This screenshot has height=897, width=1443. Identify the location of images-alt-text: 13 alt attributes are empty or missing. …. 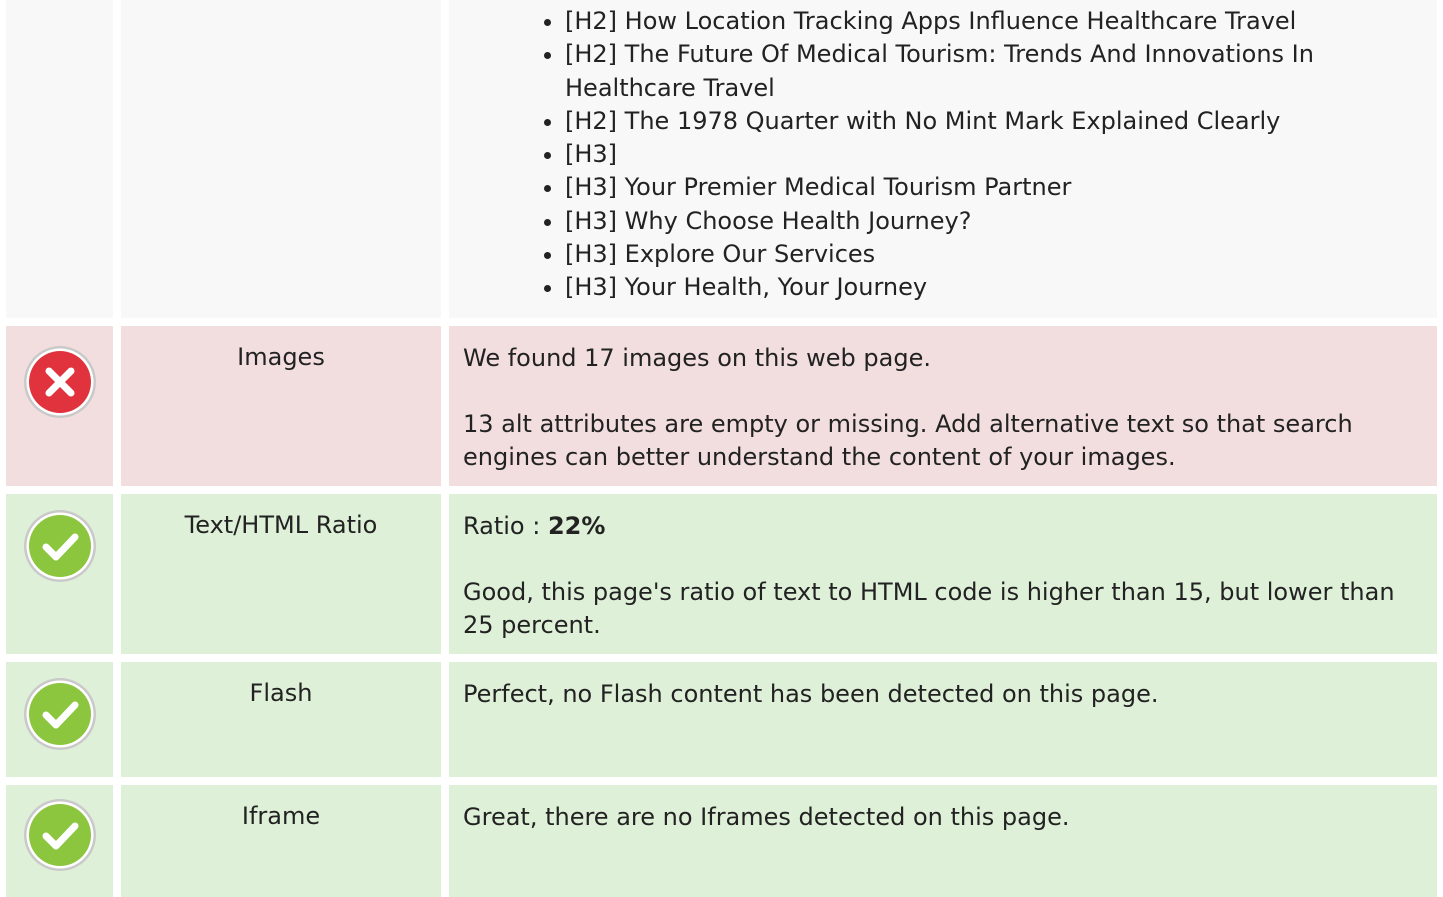
(908, 440).